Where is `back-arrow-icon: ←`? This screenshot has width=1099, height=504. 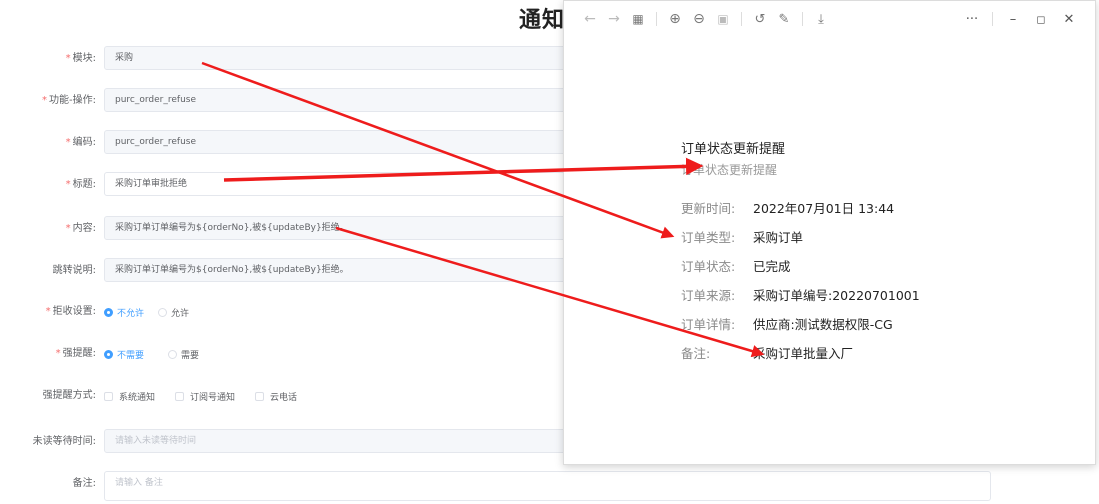
back-arrow-icon: ← is located at coordinates (590, 19).